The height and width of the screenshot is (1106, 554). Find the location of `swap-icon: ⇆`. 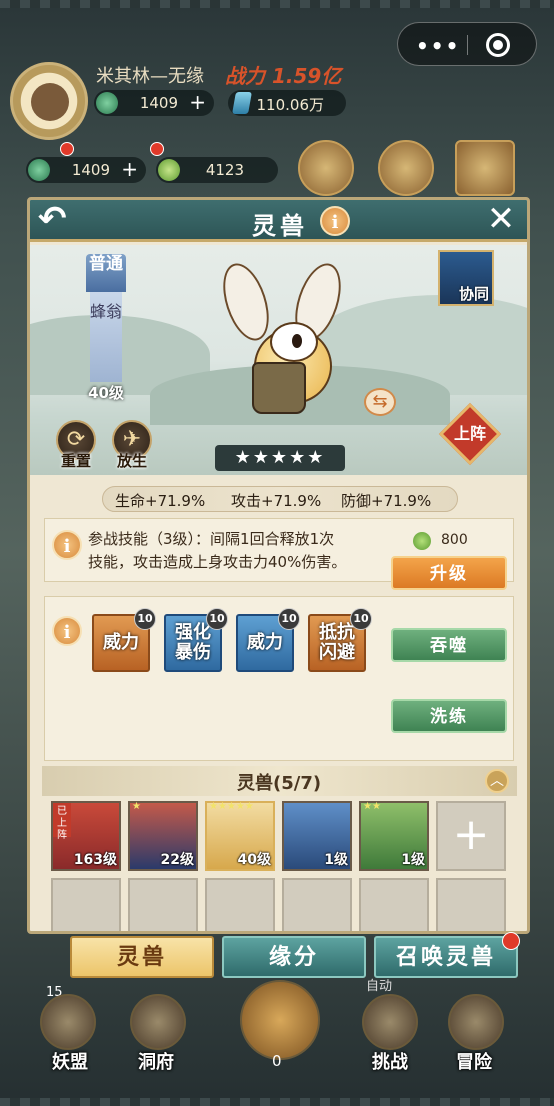

swap-icon: ⇆ is located at coordinates (380, 402).